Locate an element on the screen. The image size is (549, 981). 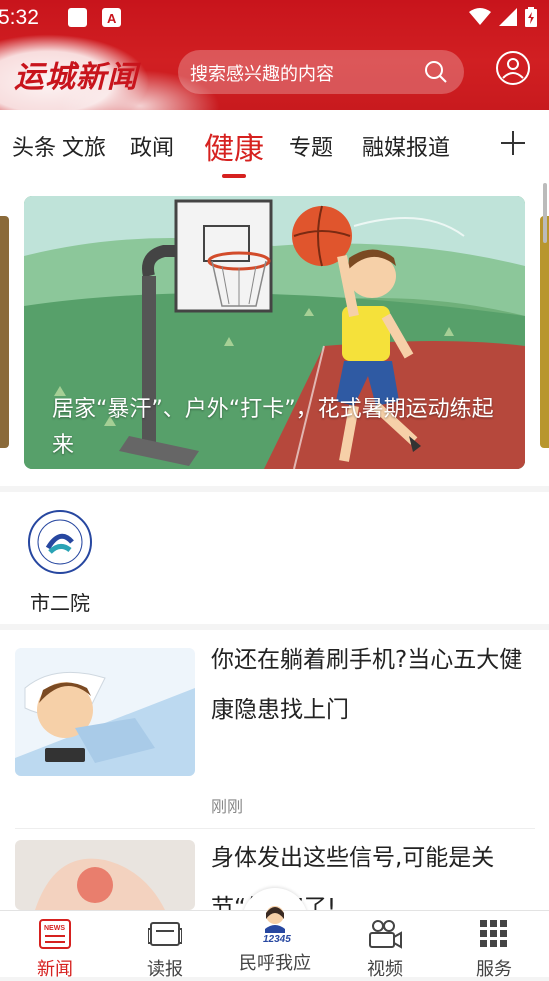
bottom-nav: NEWS 新闻 读报 12345 民呼我应 视频 服务 is located at coordinates (274, 943).